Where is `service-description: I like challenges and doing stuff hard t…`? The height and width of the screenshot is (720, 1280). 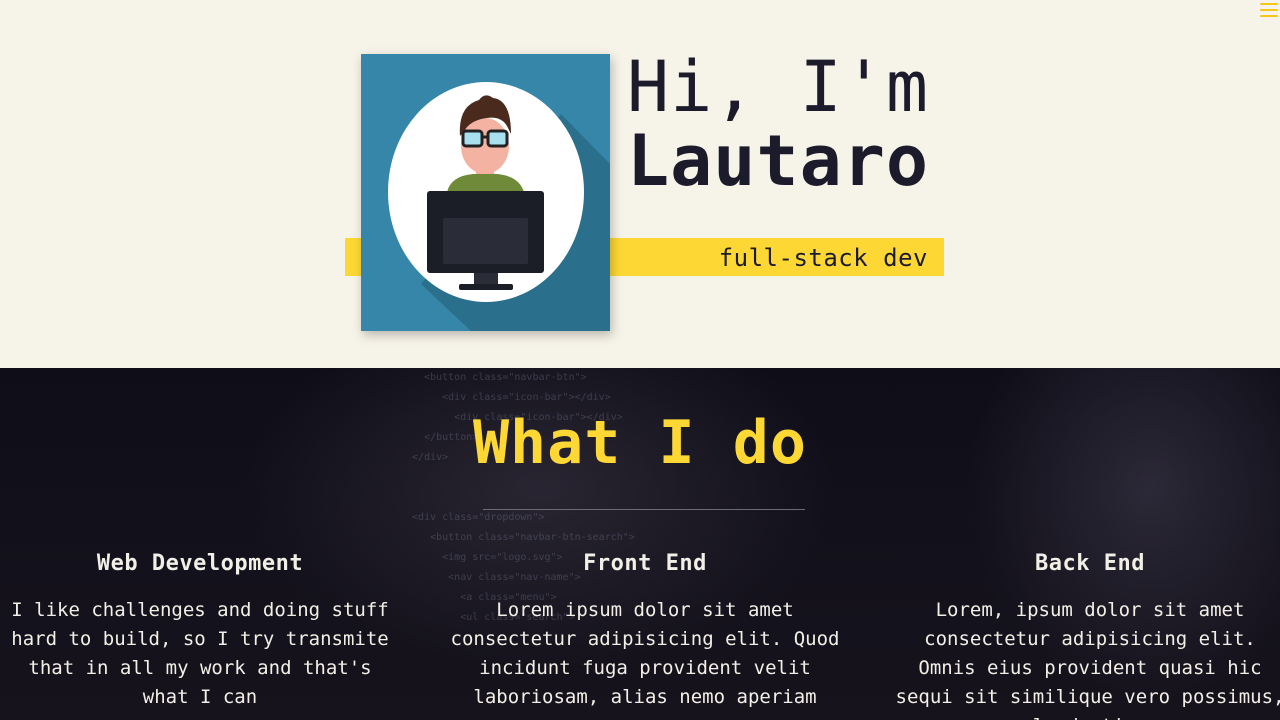
service-description: I like challenges and doing stuff hard t… is located at coordinates (200, 653).